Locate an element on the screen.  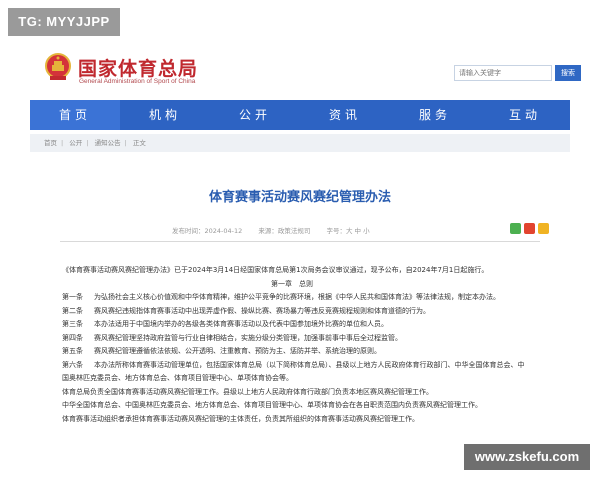
nav-item-service: 服务 is located at coordinates (435, 115).